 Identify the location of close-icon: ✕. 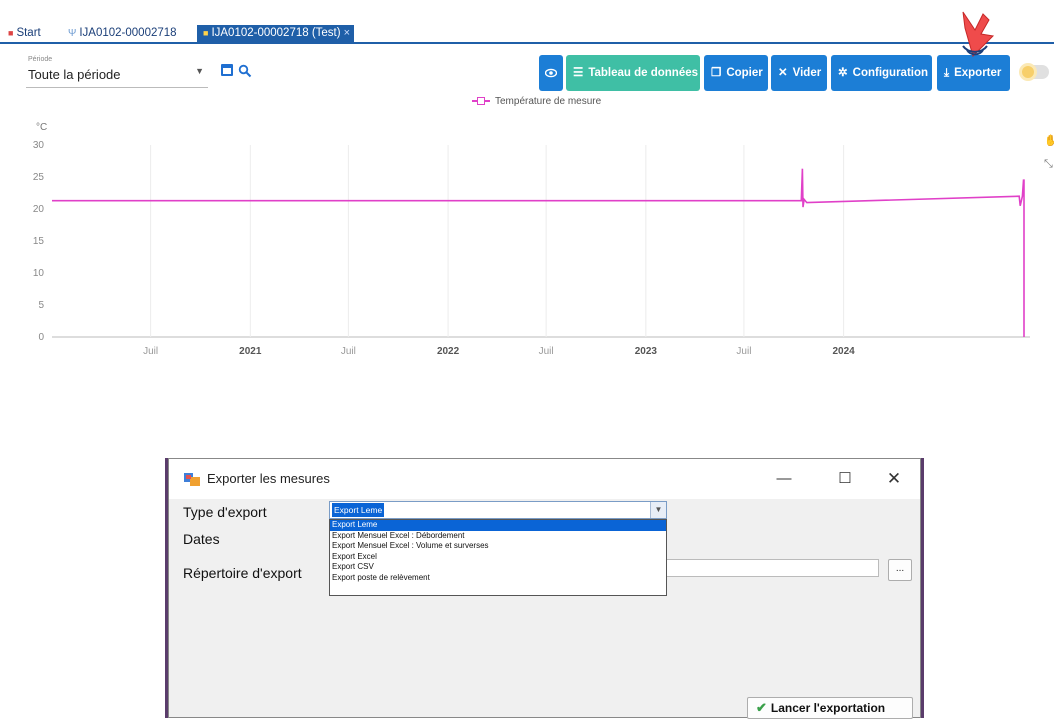
(783, 73).